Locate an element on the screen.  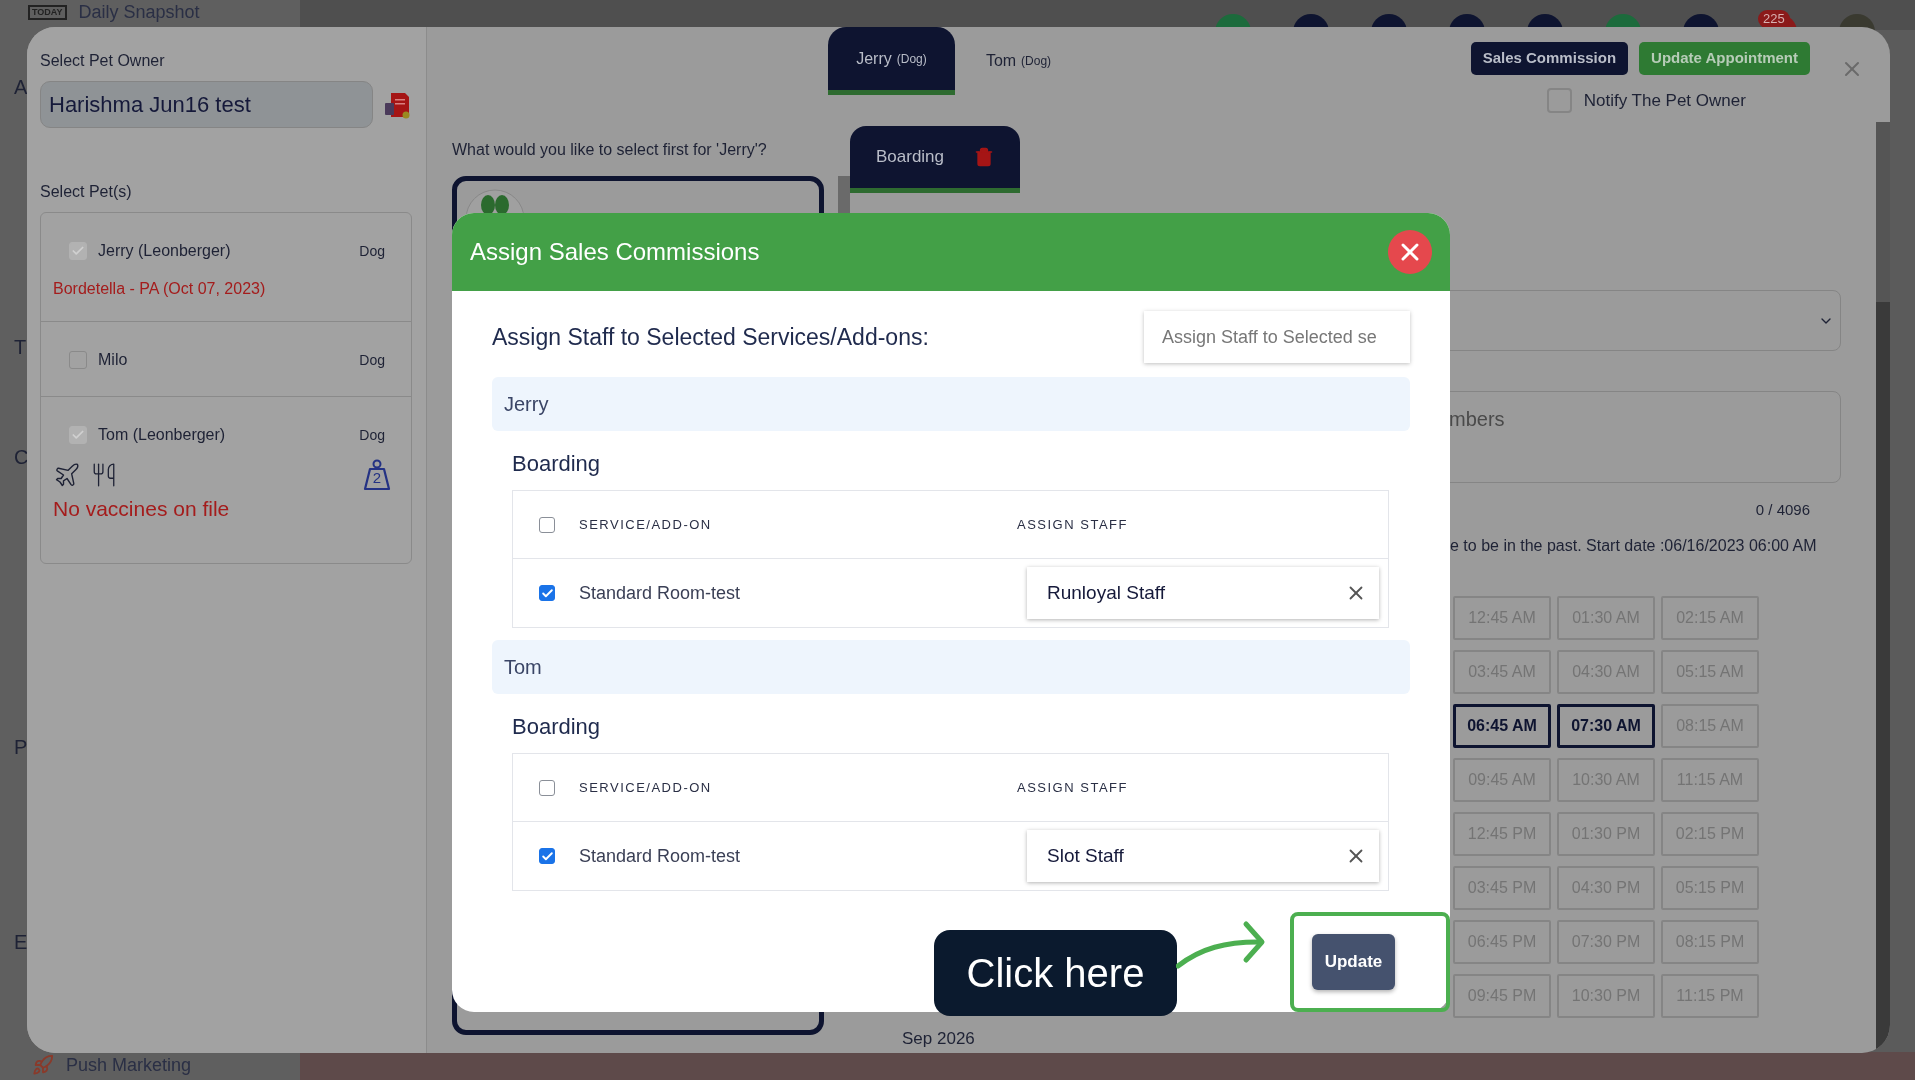
field-label: Select Pet Owner is located at coordinates (103, 61).